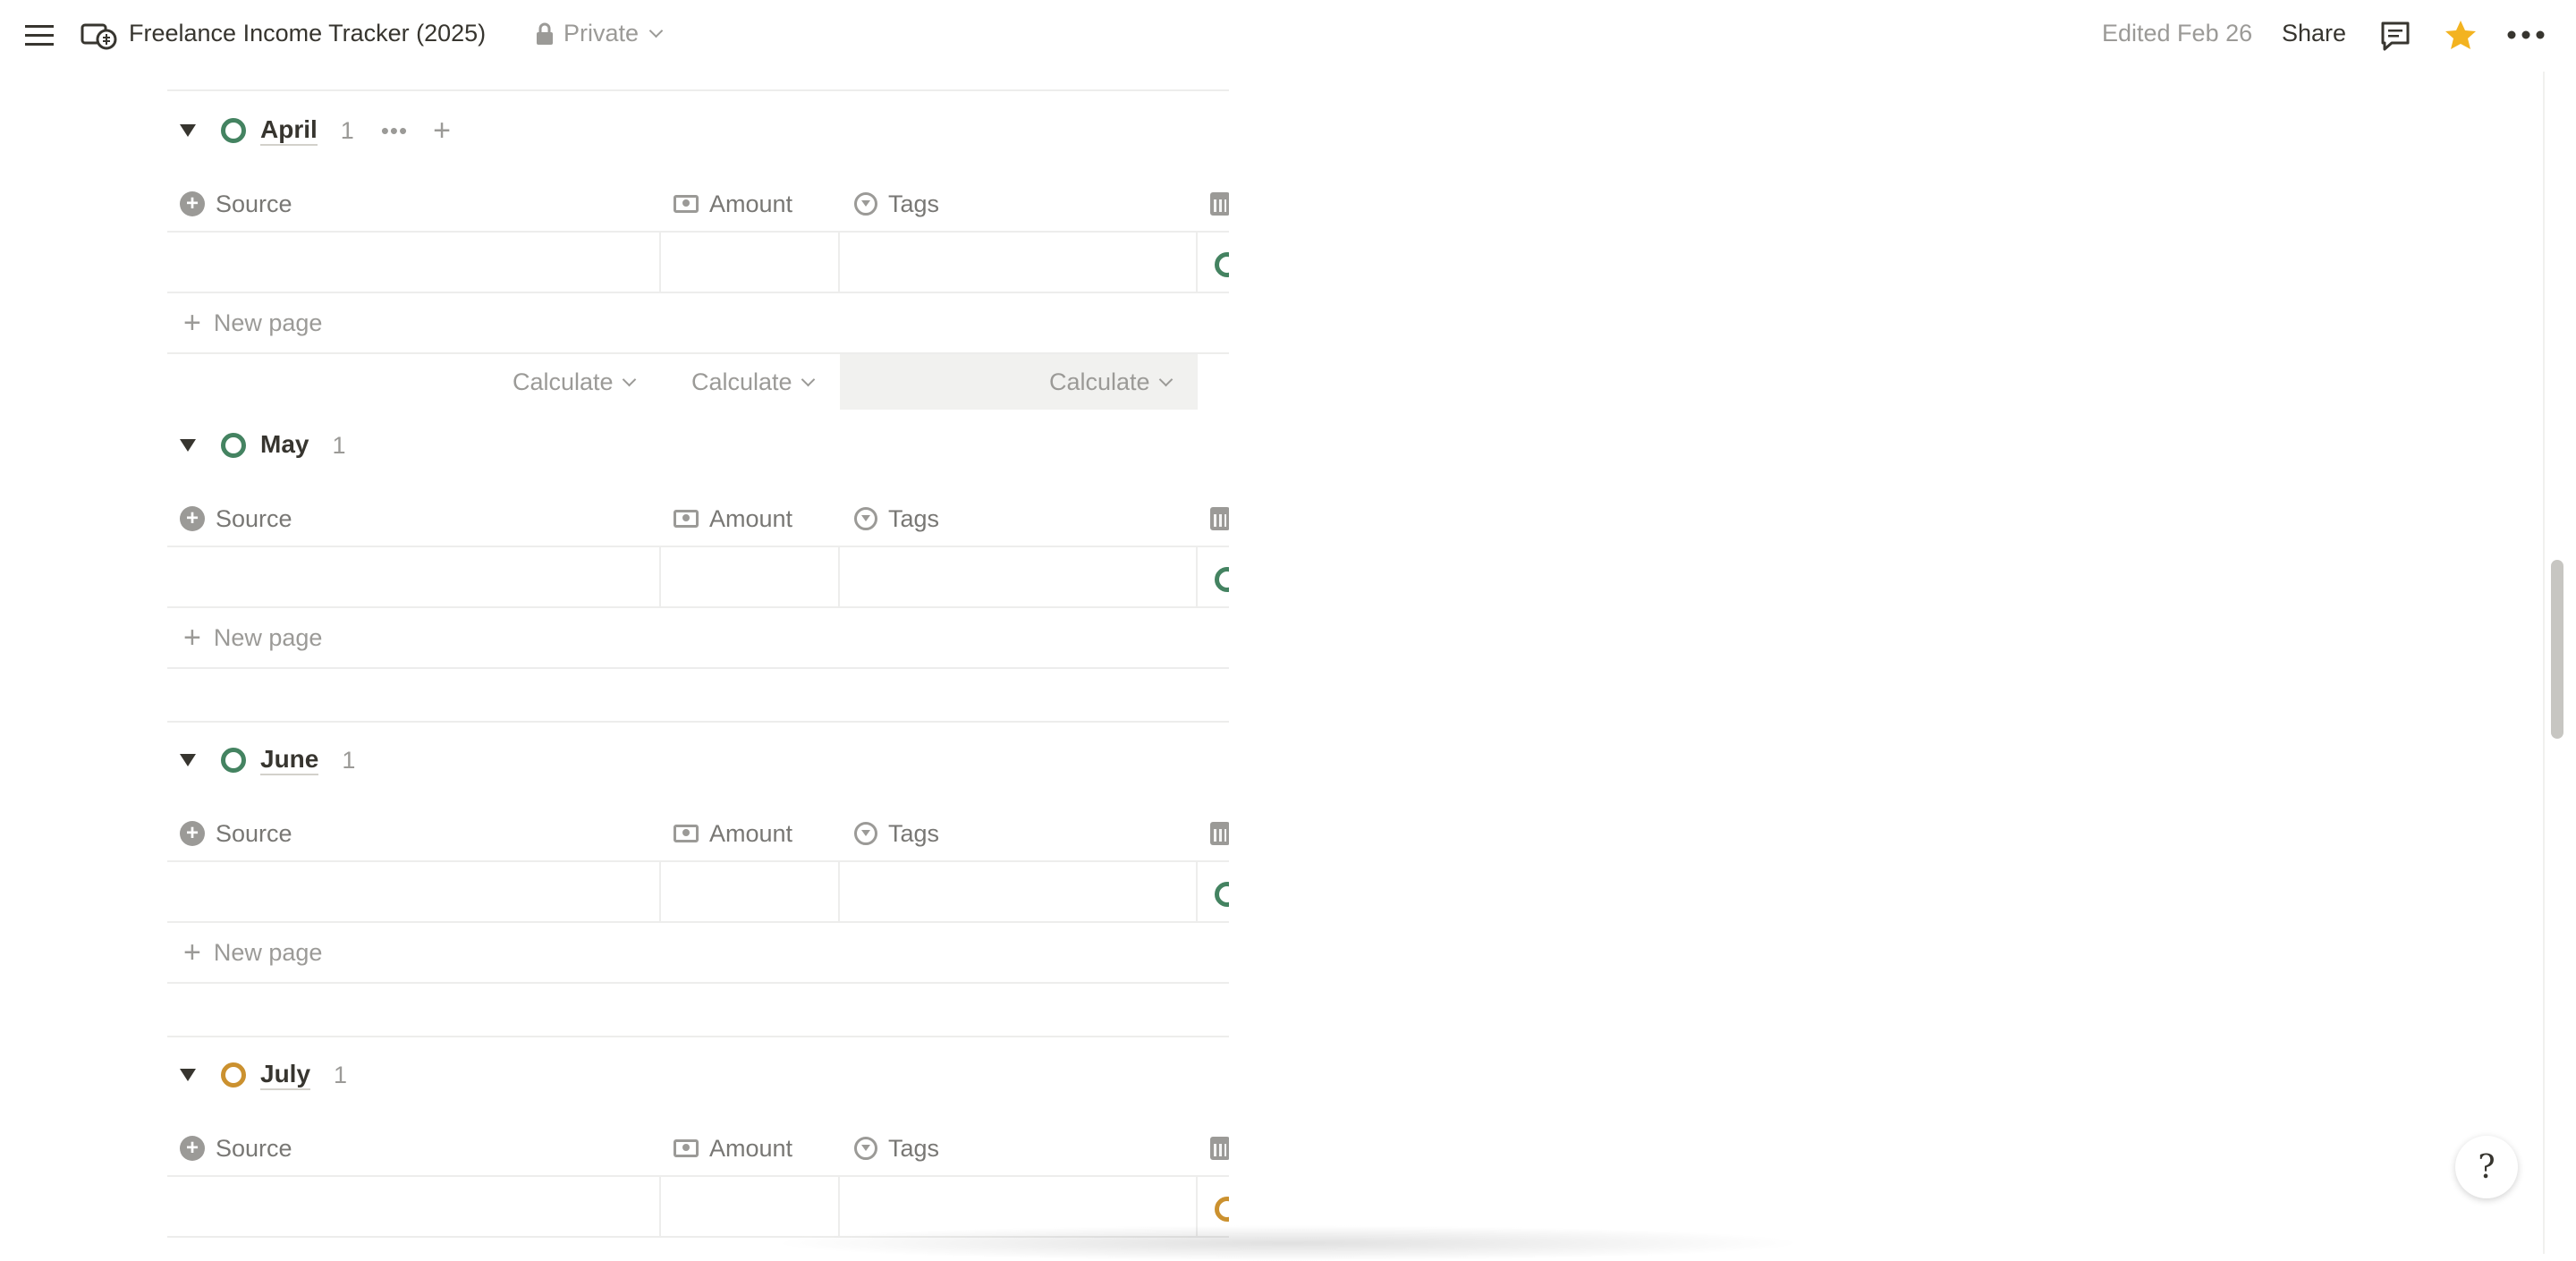 The height and width of the screenshot is (1261, 2576). I want to click on calculate-row: Calculate Calculate Calculate, so click(698, 382).